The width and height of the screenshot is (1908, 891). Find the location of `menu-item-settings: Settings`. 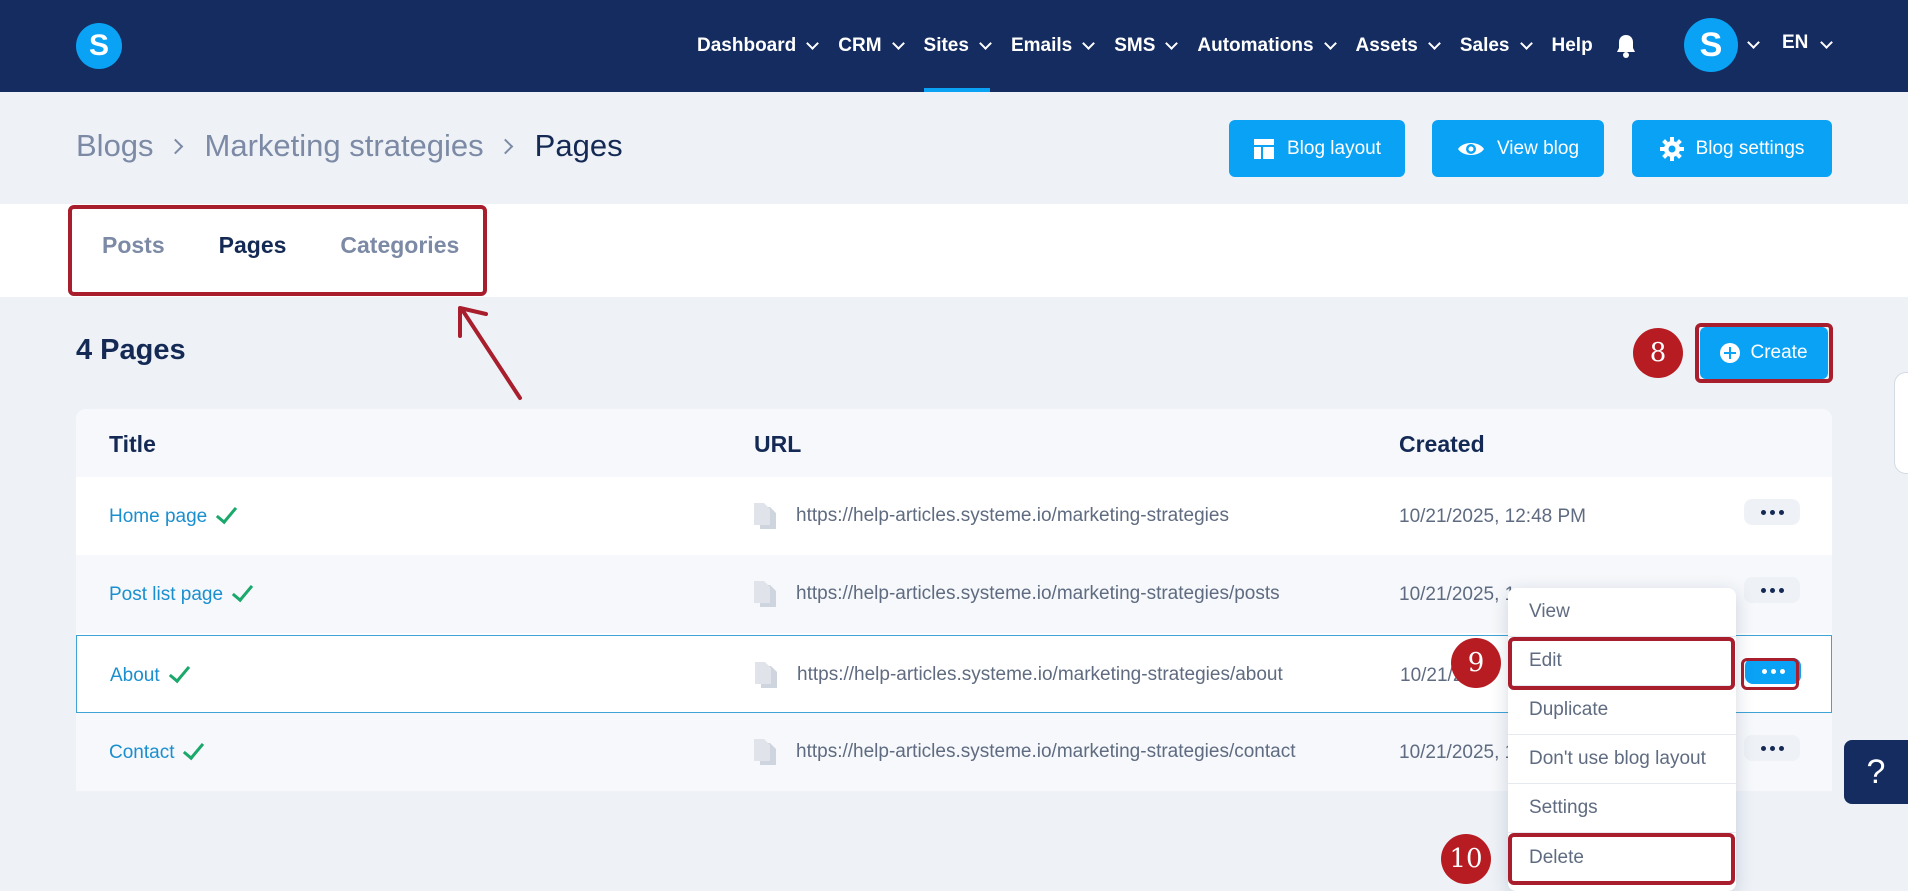

menu-item-settings: Settings is located at coordinates (1622, 808).